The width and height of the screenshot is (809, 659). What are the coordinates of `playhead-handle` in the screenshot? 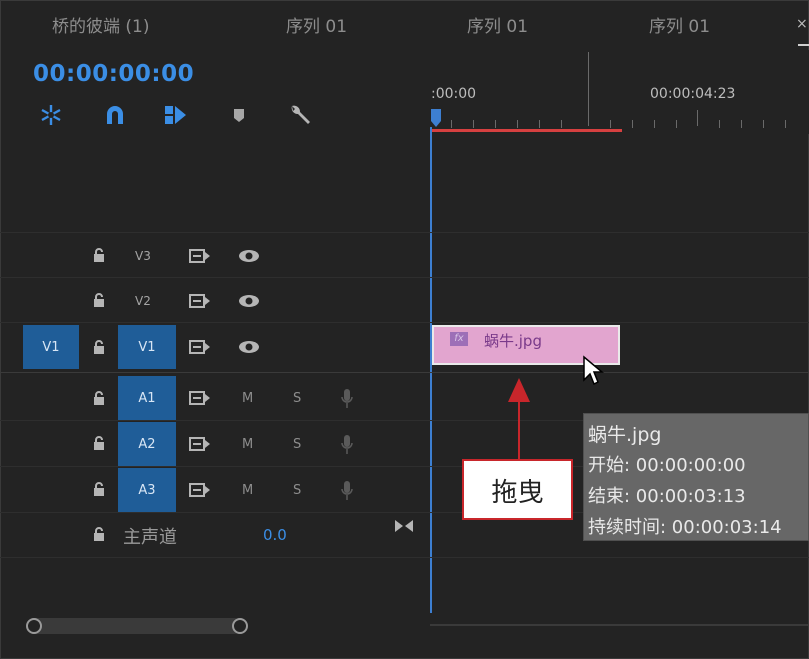 It's located at (436, 118).